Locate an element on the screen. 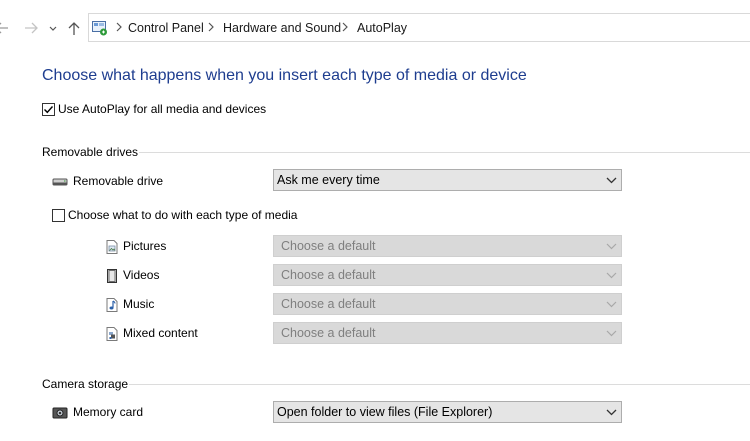 This screenshot has height=441, width=750. camera-storage-group-title: Camera storage is located at coordinates (85, 384).